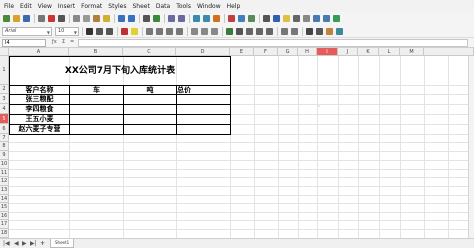 The height and width of the screenshot is (248, 474). Describe the element at coordinates (124, 31) in the screenshot. I see `font-color-icon` at that location.